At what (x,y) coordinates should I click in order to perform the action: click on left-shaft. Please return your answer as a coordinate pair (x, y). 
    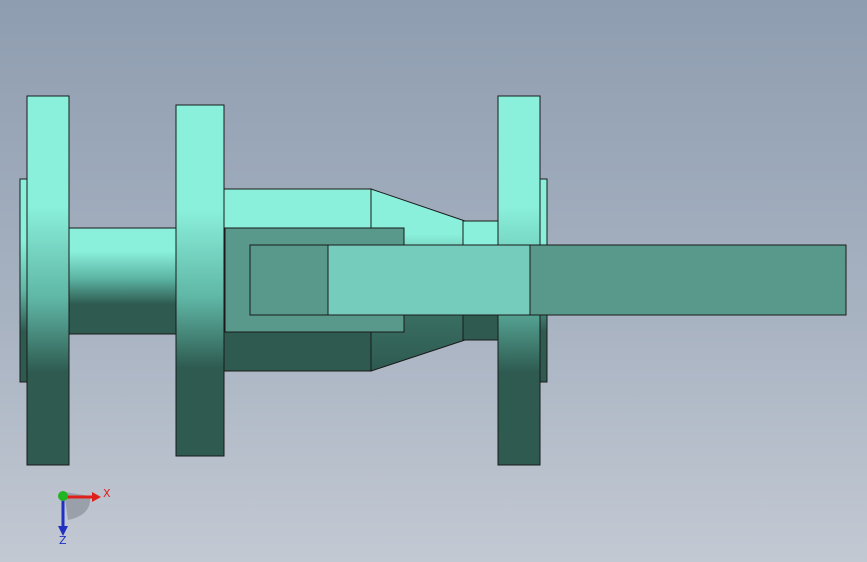
    Looking at the image, I should click on (124, 281).